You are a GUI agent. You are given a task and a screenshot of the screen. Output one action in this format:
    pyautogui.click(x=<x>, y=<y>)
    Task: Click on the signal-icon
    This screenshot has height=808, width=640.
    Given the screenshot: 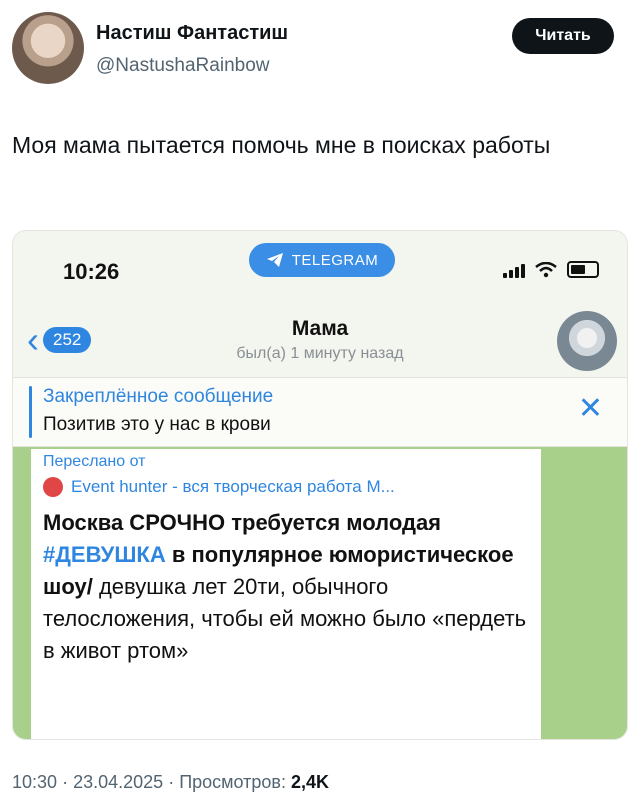 What is the action you would take?
    pyautogui.click(x=514, y=271)
    